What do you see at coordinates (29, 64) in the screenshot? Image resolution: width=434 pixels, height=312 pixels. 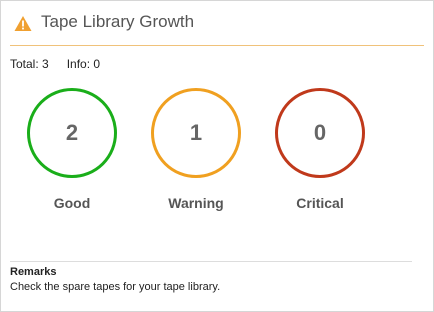 I see `total-count: Total: 3` at bounding box center [29, 64].